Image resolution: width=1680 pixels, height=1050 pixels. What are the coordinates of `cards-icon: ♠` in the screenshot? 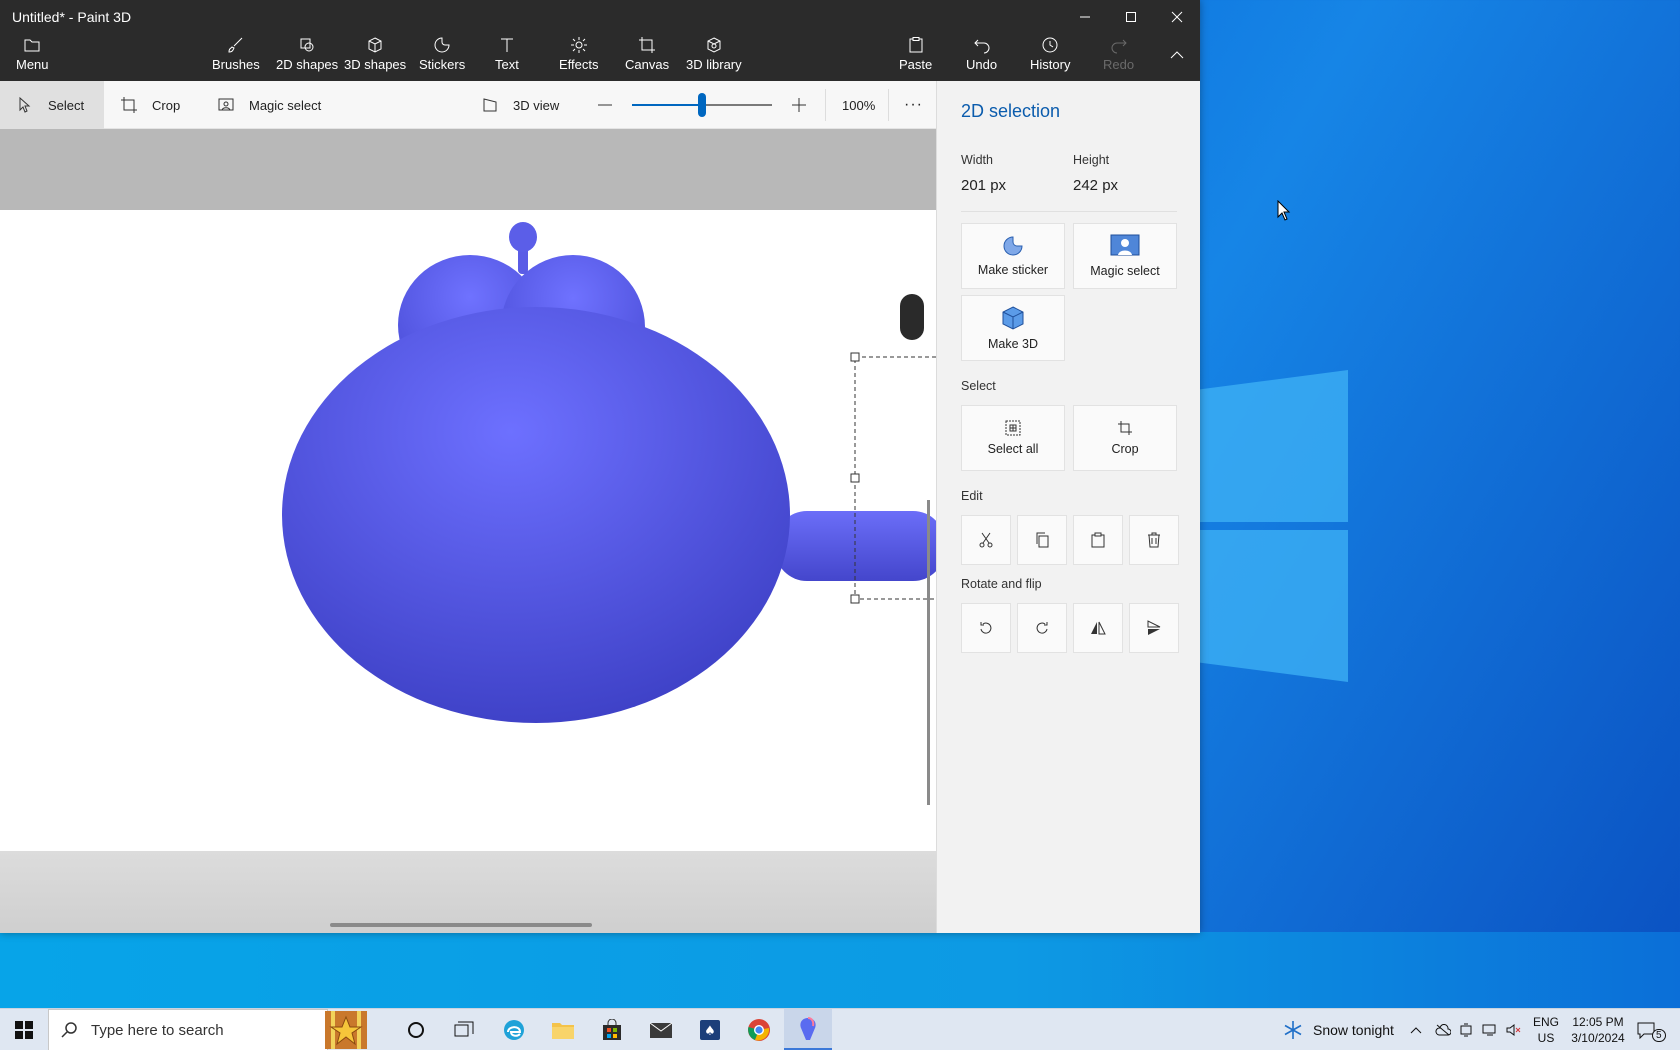 It's located at (710, 1030).